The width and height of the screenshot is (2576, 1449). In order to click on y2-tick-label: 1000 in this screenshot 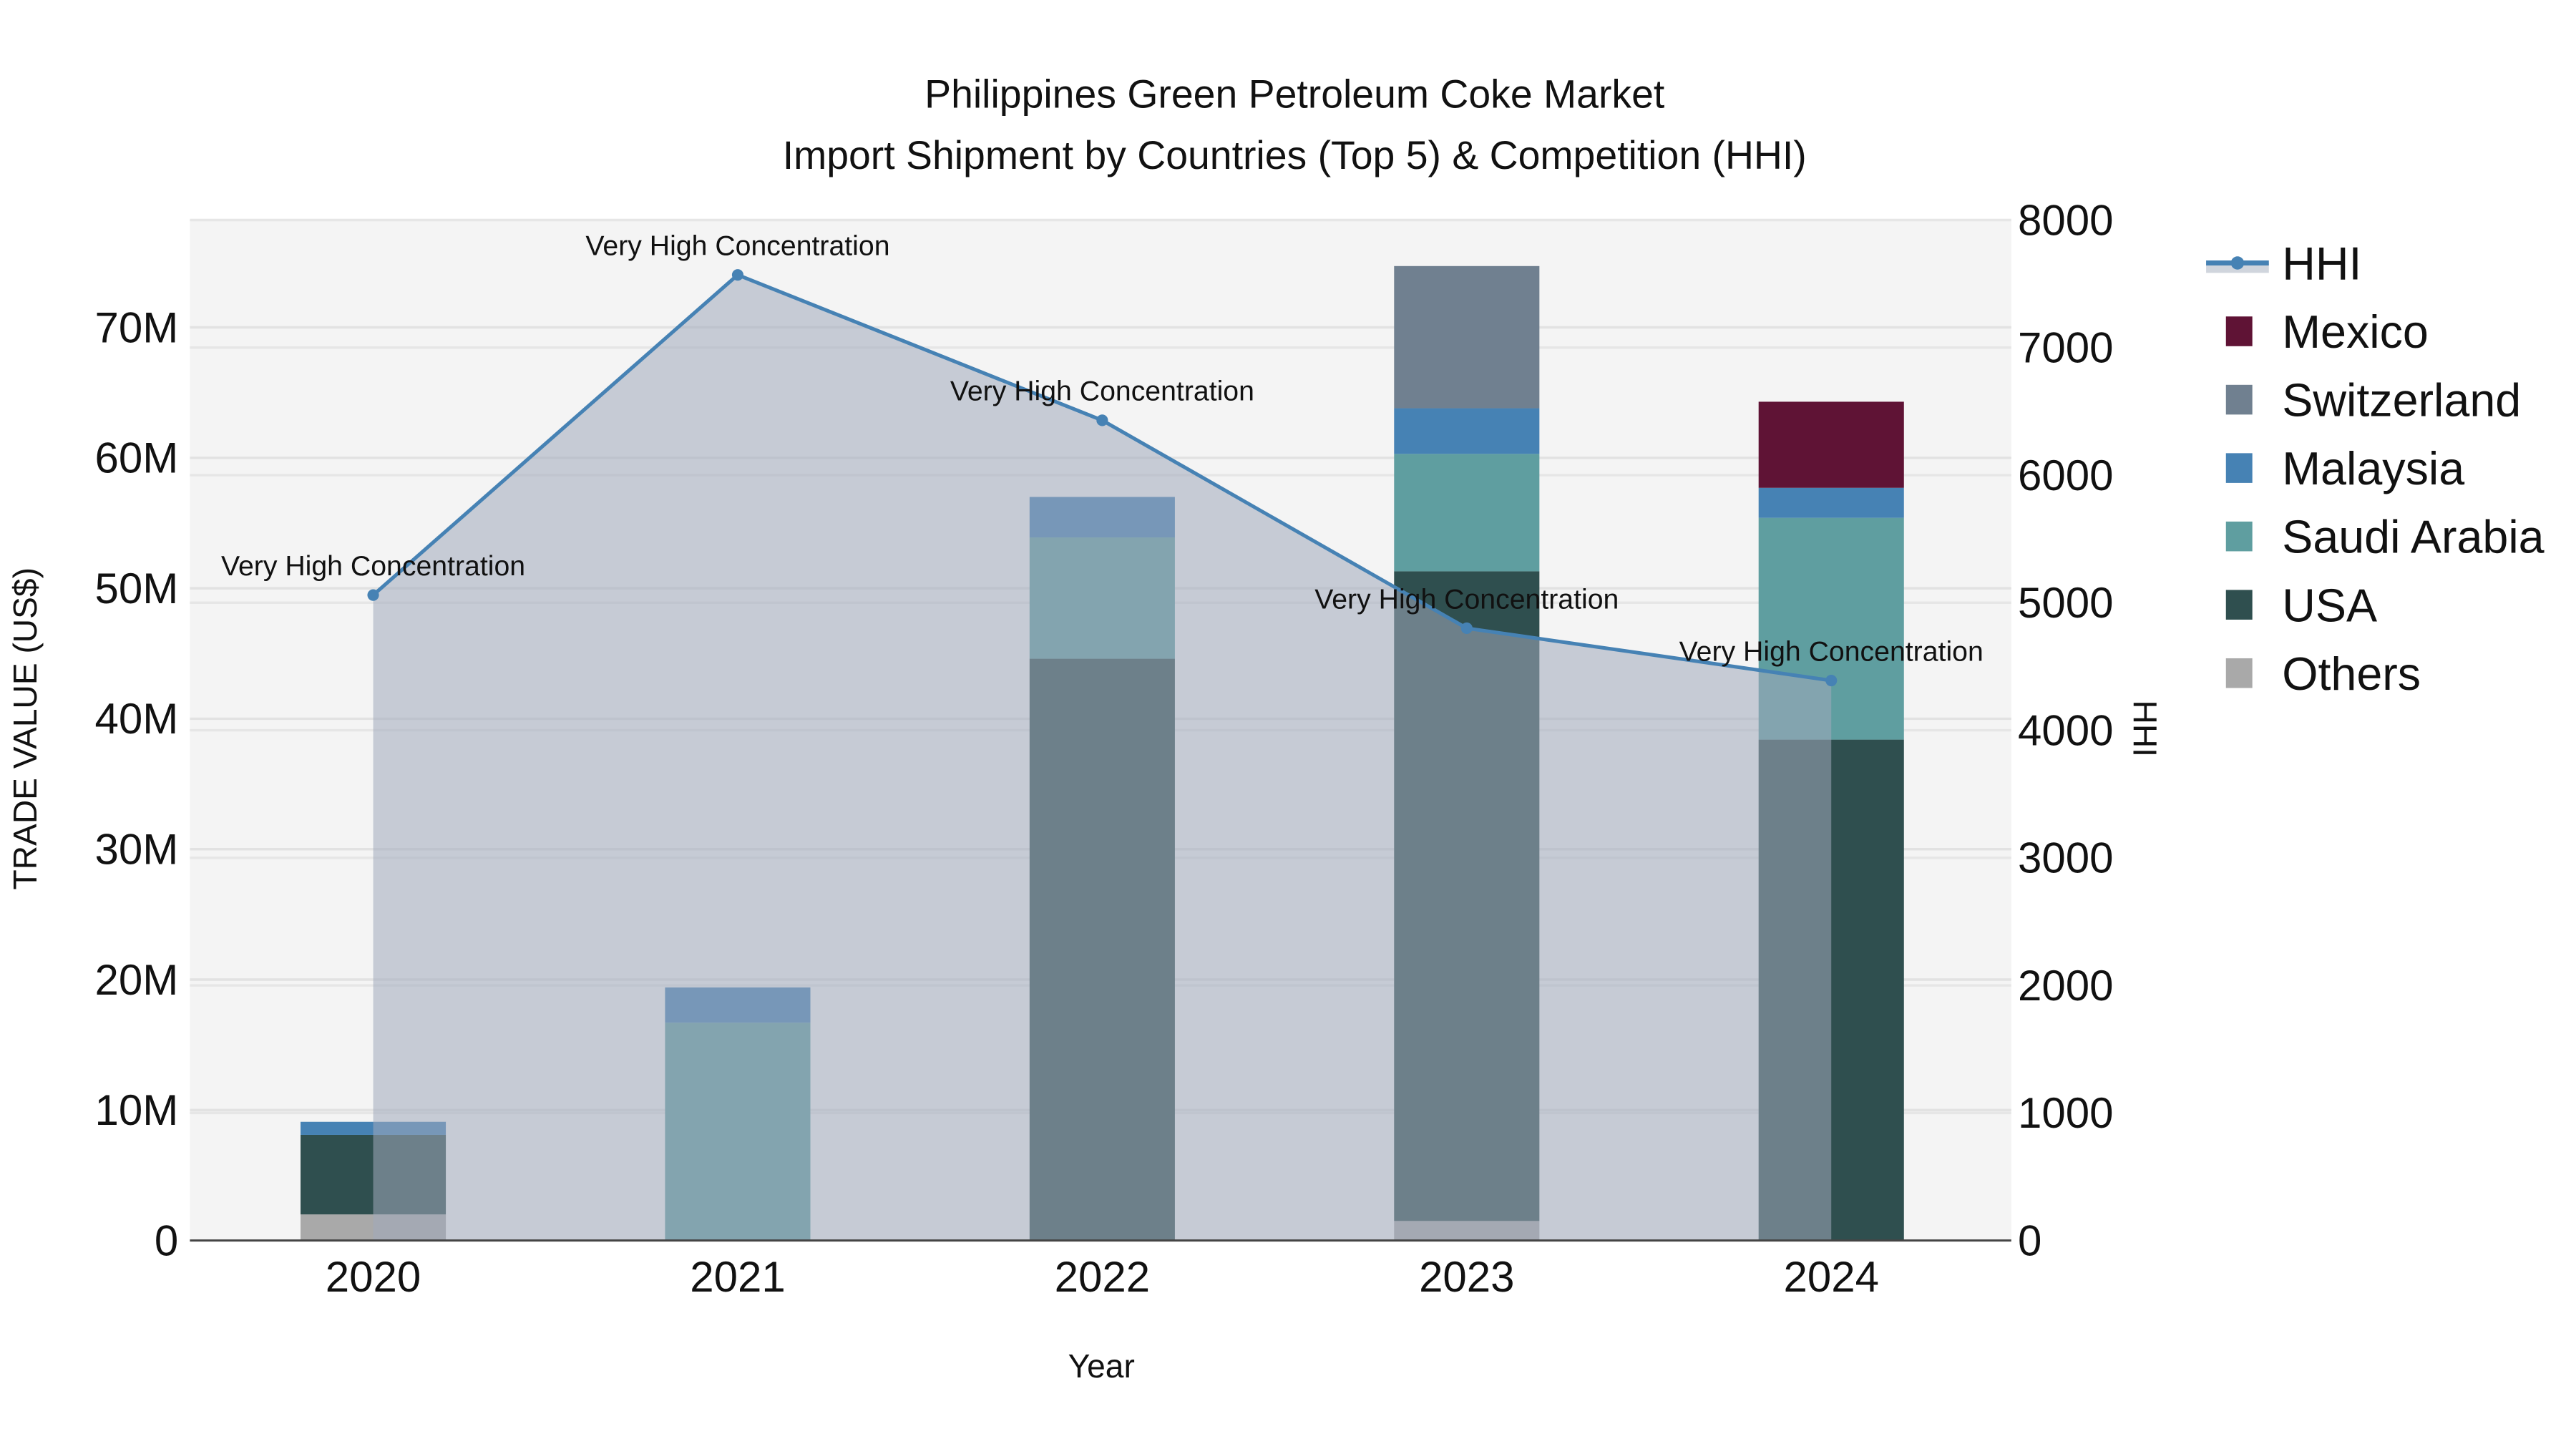, I will do `click(2065, 1113)`.